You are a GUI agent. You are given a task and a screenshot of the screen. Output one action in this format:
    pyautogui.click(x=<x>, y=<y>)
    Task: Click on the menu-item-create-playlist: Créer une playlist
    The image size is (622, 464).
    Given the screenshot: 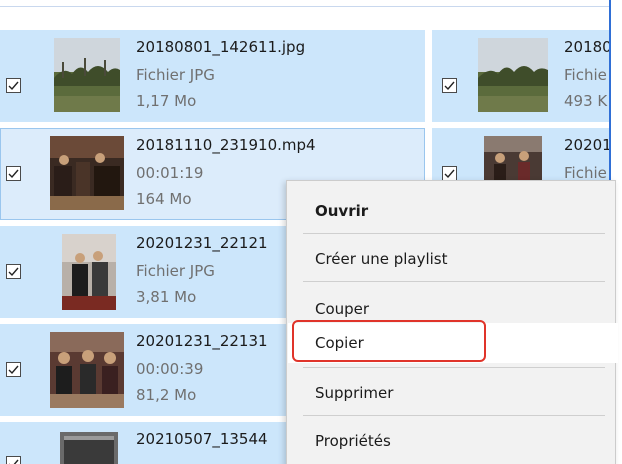 What is the action you would take?
    pyautogui.click(x=381, y=259)
    